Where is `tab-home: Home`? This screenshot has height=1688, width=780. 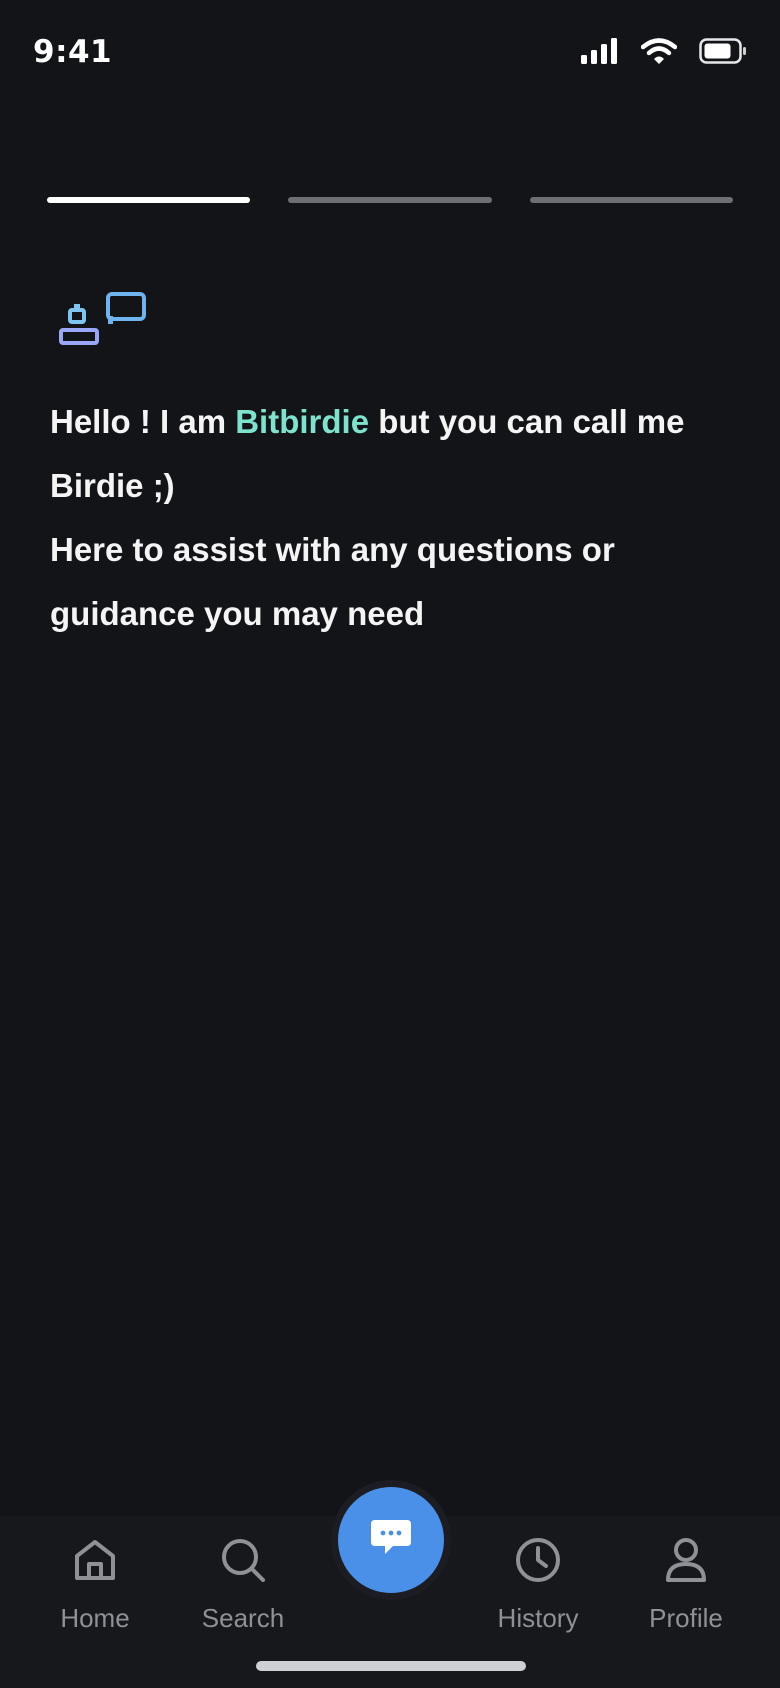
tab-home: Home is located at coordinates (95, 1585).